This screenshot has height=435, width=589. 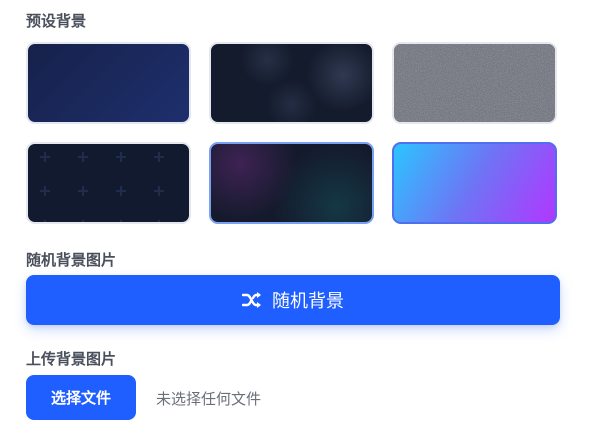 What do you see at coordinates (71, 260) in the screenshot?
I see `random-background-label: 随机背景图片` at bounding box center [71, 260].